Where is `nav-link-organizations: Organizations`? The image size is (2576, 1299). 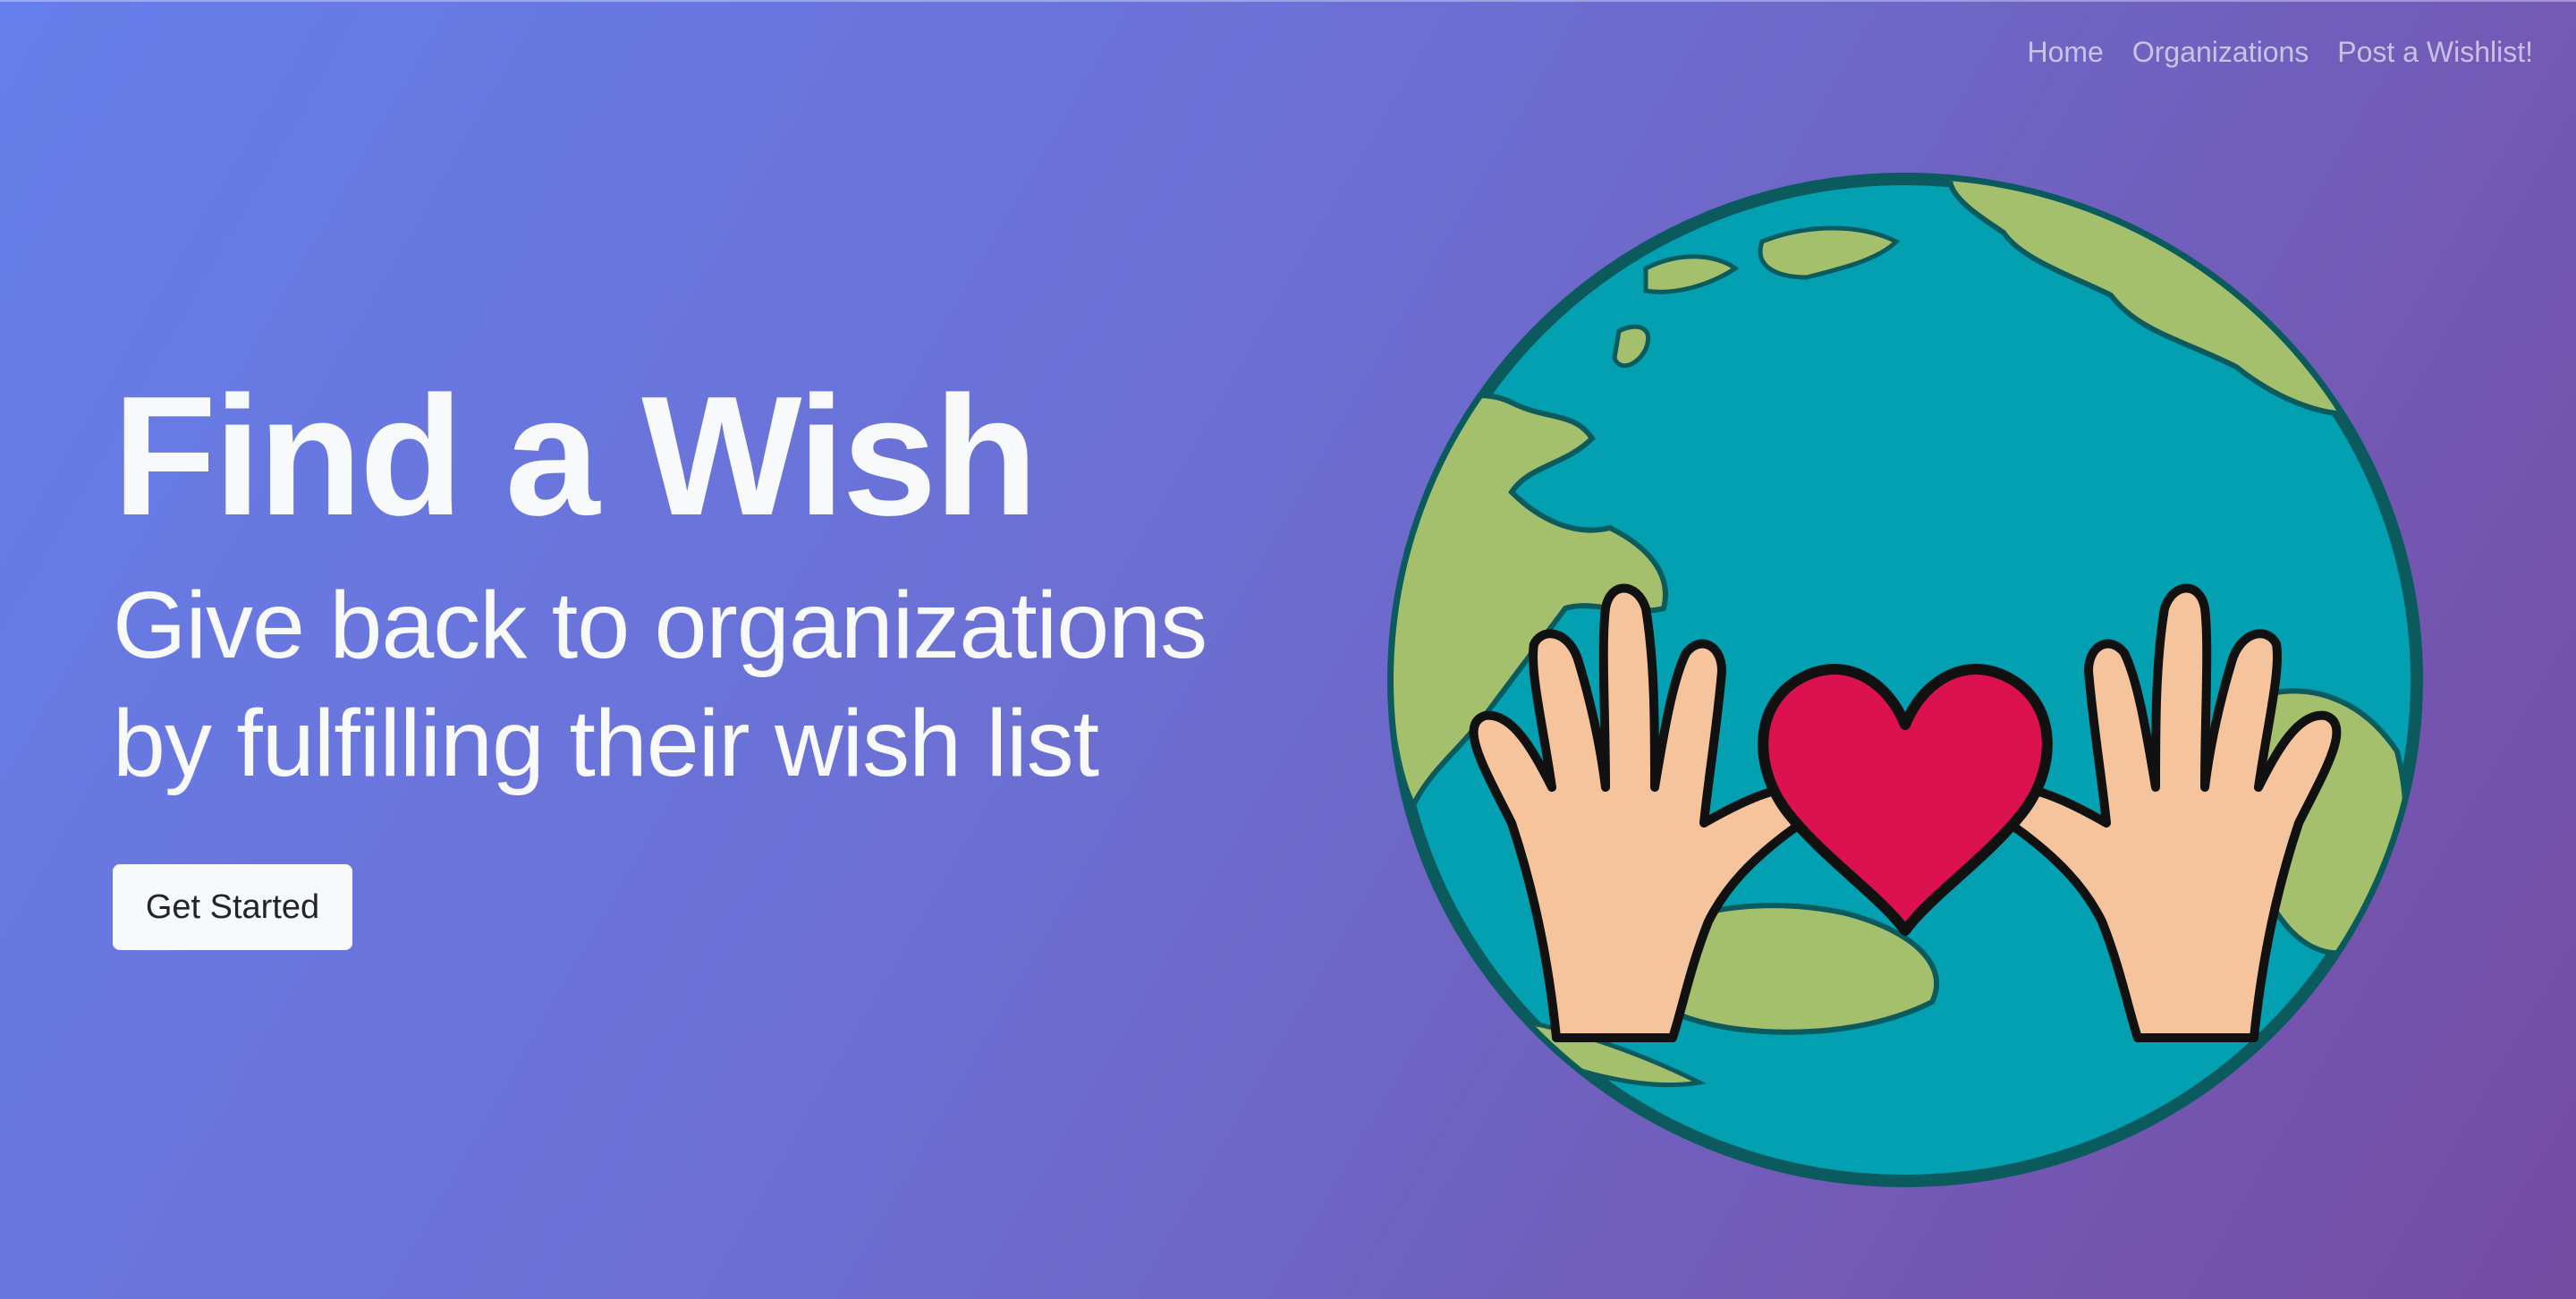 nav-link-organizations: Organizations is located at coordinates (2220, 52).